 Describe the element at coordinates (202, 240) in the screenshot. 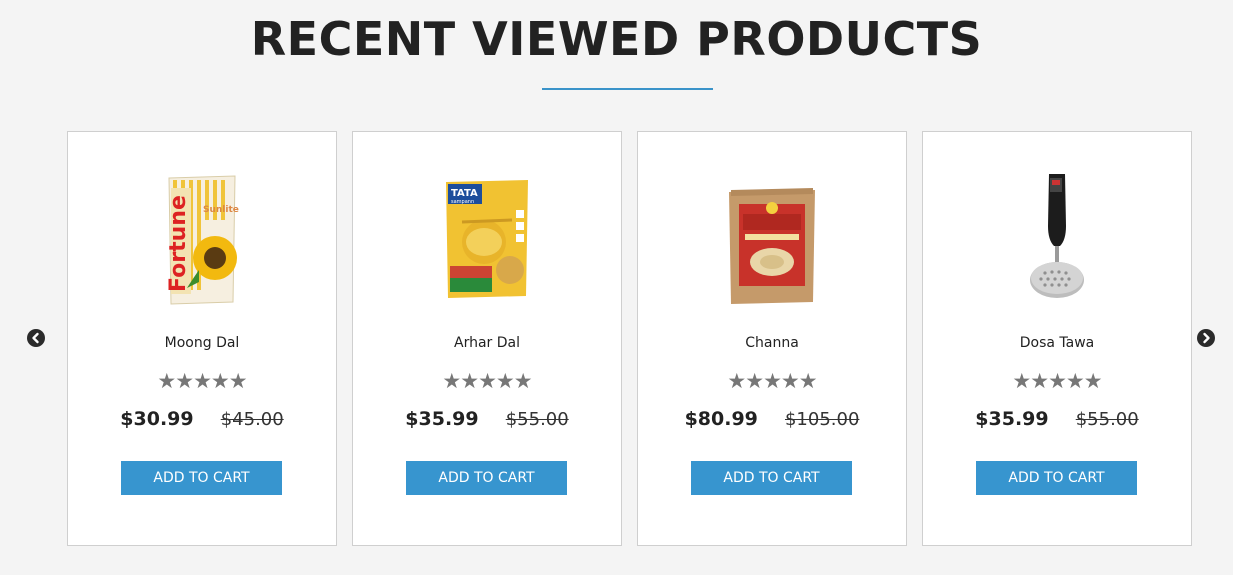

I see `product-image-fortune-oil: Fortune Sunlite` at that location.